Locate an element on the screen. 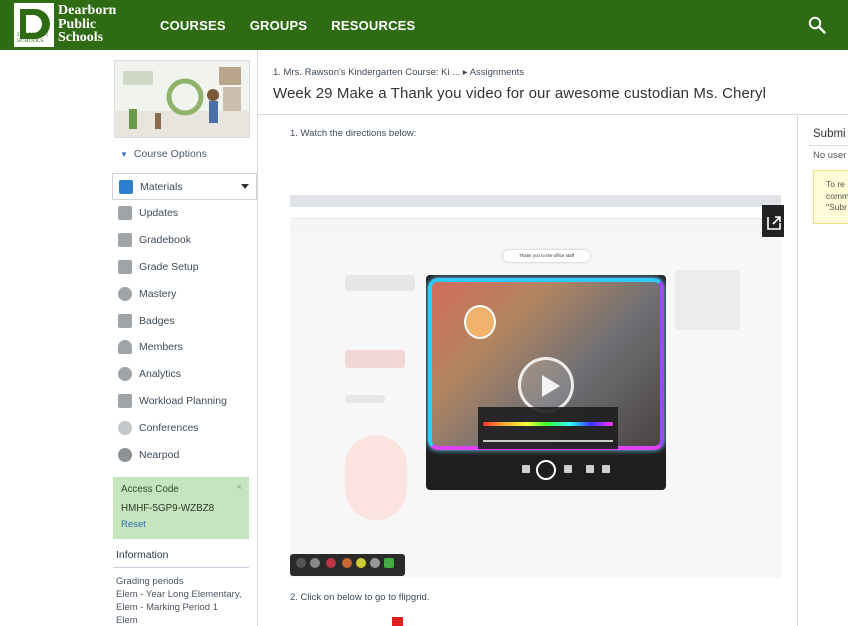  video-frame is located at coordinates (546, 382).